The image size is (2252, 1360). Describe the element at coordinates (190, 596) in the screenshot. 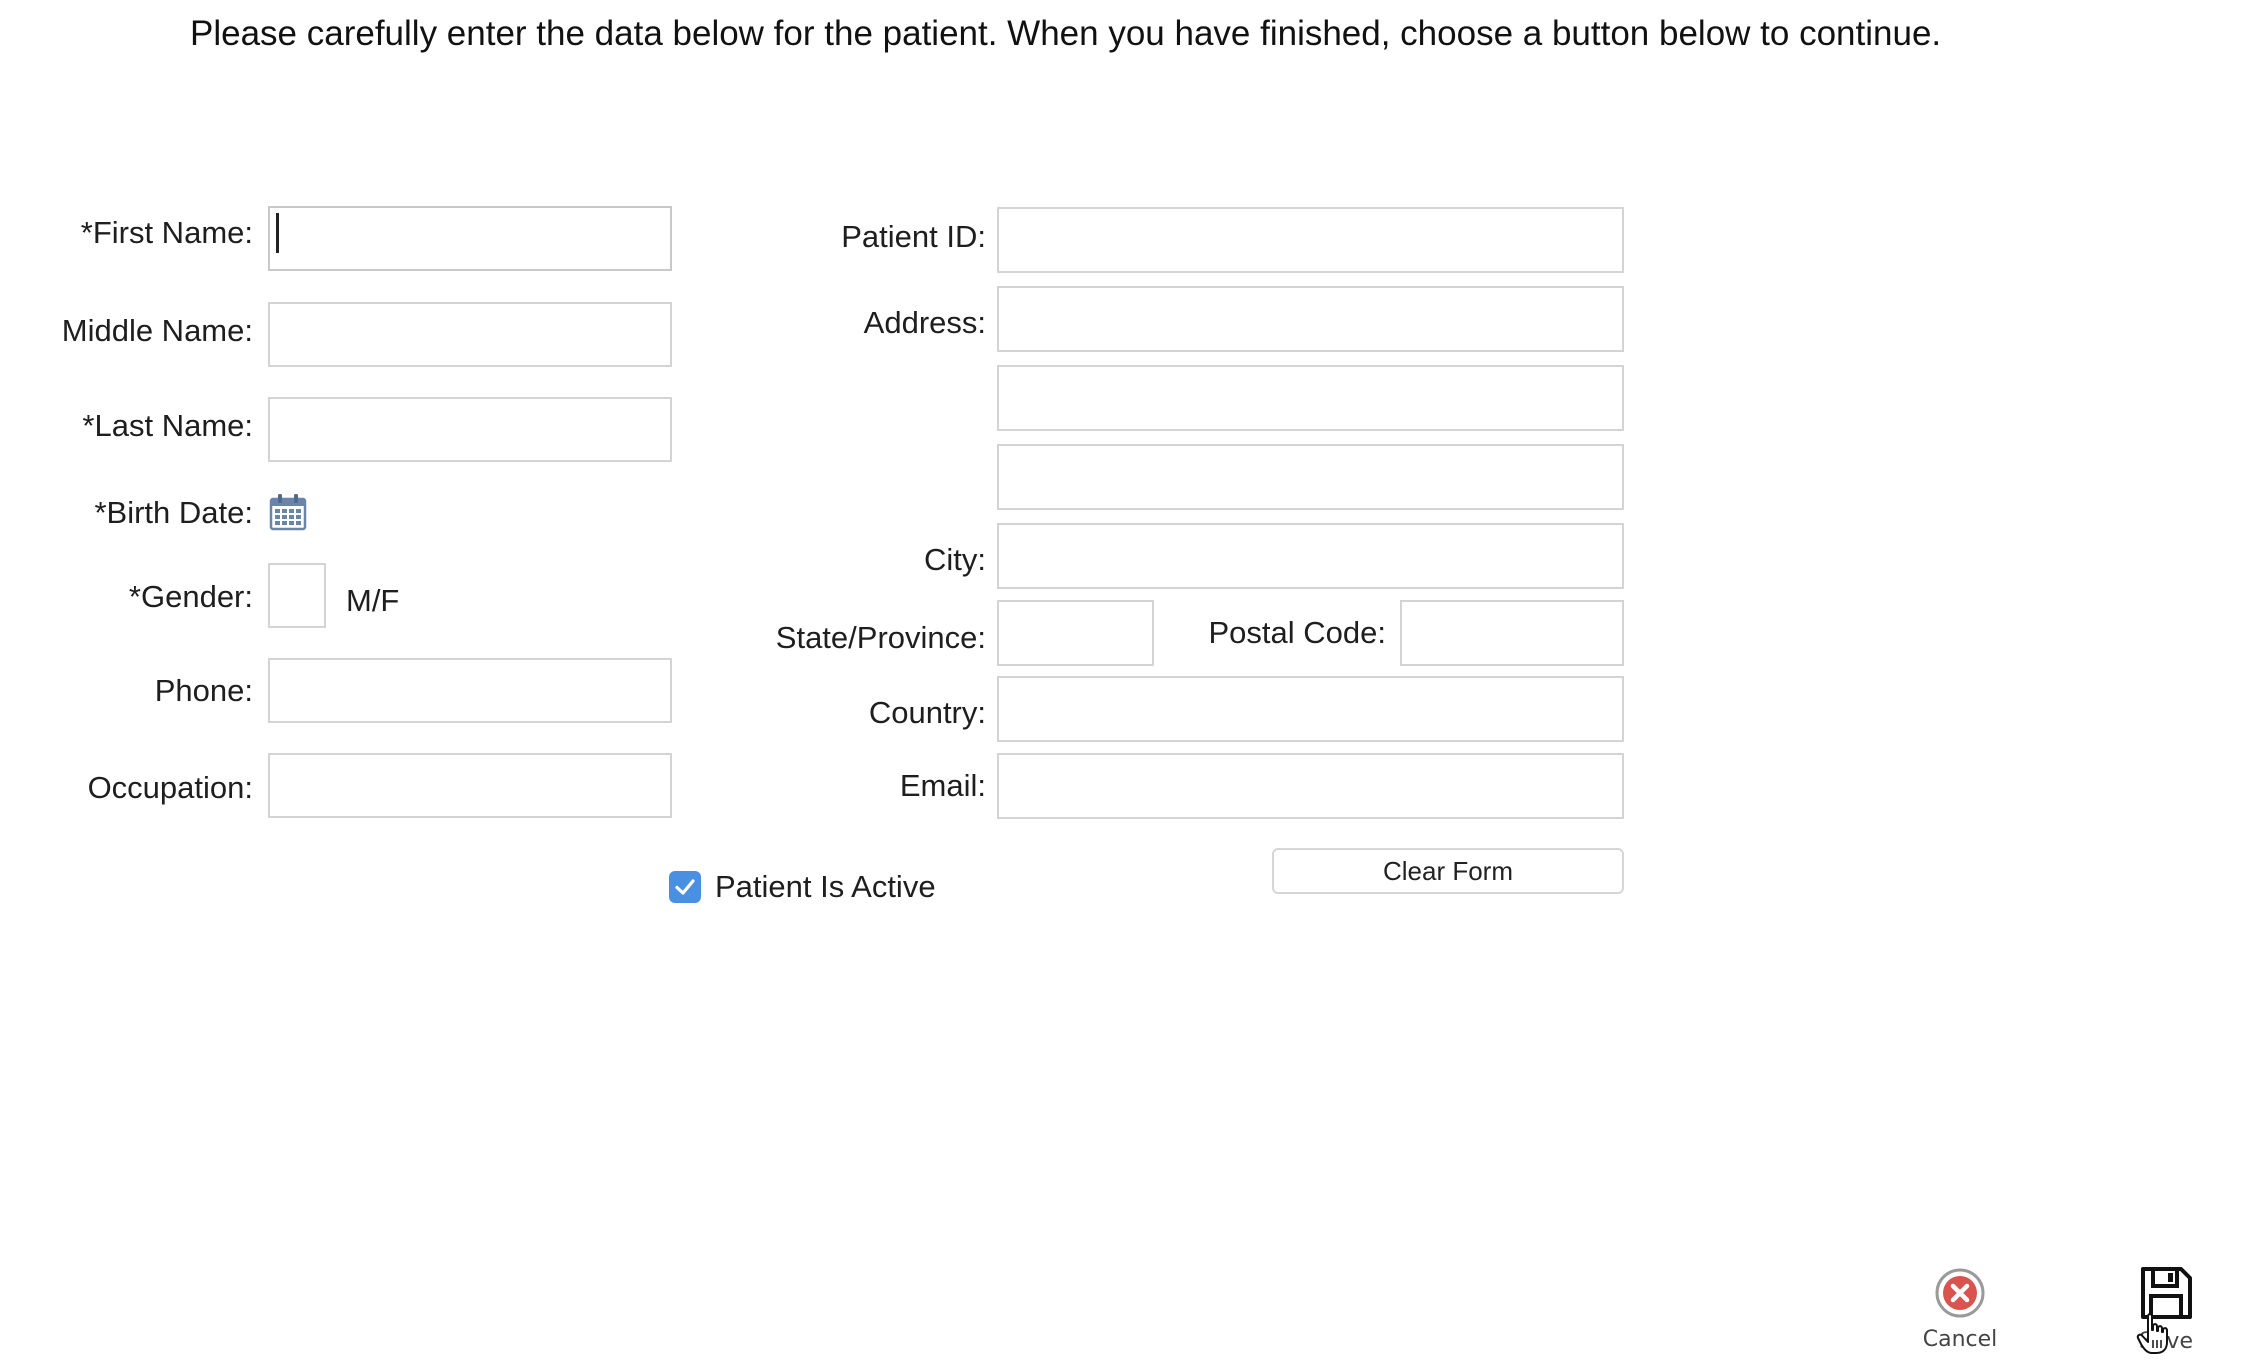

I see `gender-label: *Gender:` at that location.